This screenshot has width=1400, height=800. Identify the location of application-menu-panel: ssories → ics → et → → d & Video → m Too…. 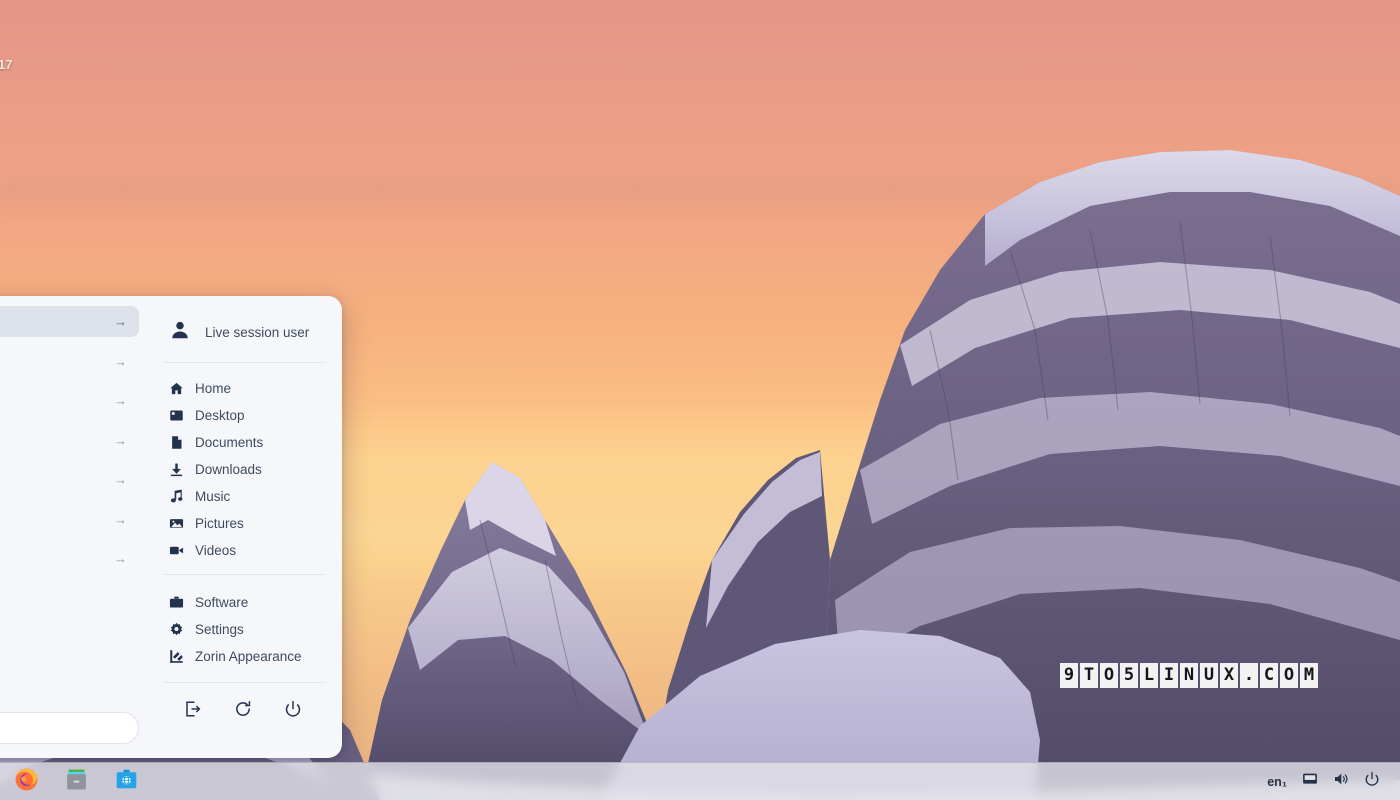
(171, 527).